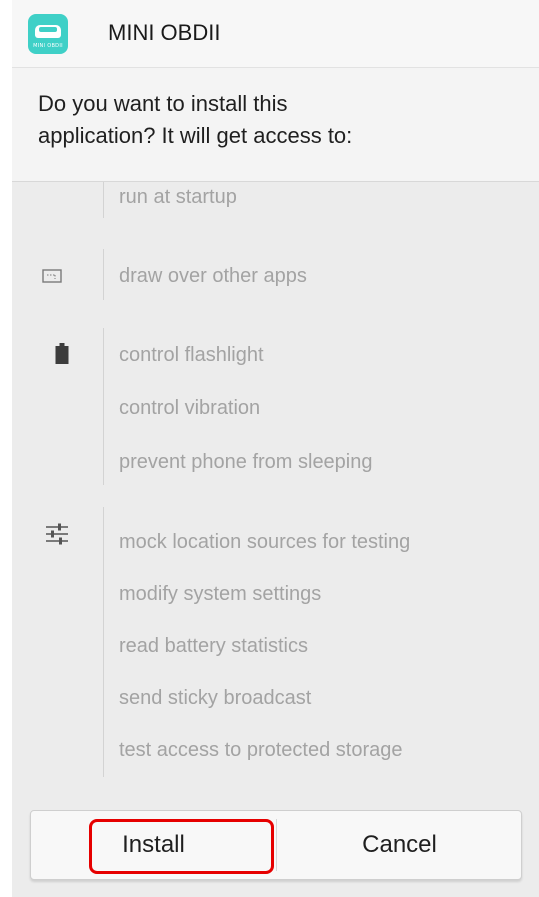 This screenshot has height=897, width=539. I want to click on permission-item: modify system settings, so click(220, 594).